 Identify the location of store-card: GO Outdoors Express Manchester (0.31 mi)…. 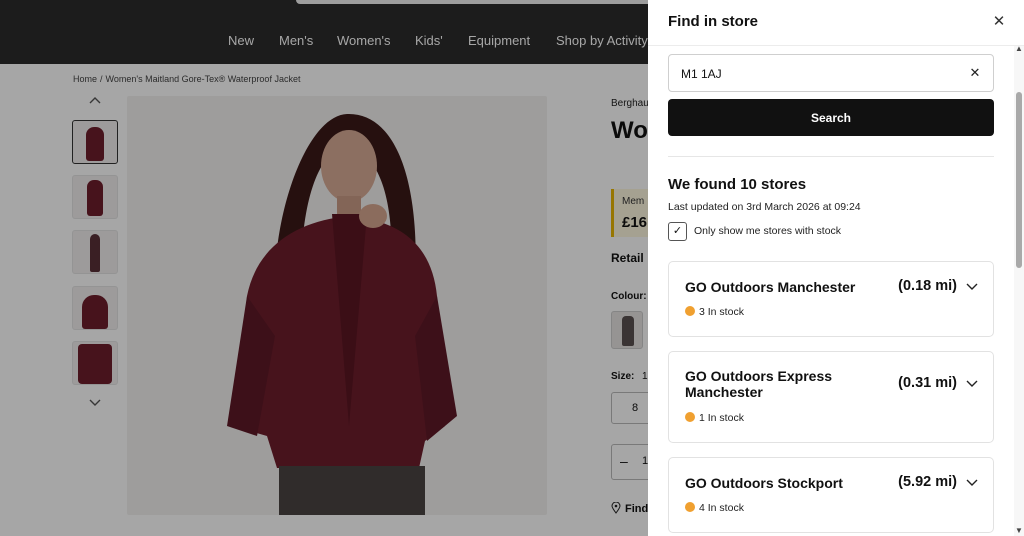
(831, 397).